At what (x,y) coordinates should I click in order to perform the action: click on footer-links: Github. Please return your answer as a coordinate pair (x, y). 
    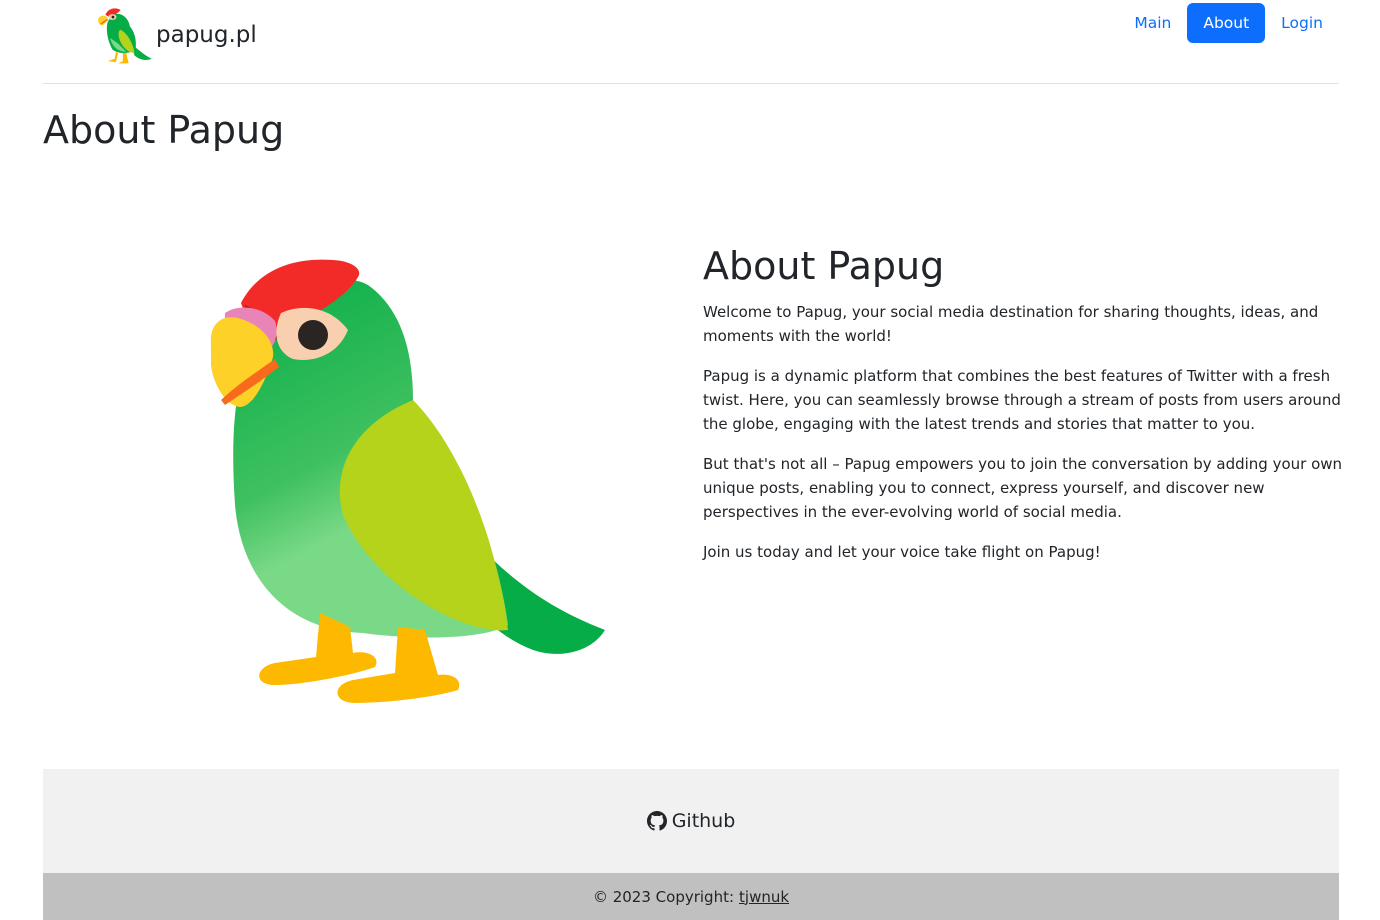
    Looking at the image, I should click on (691, 821).